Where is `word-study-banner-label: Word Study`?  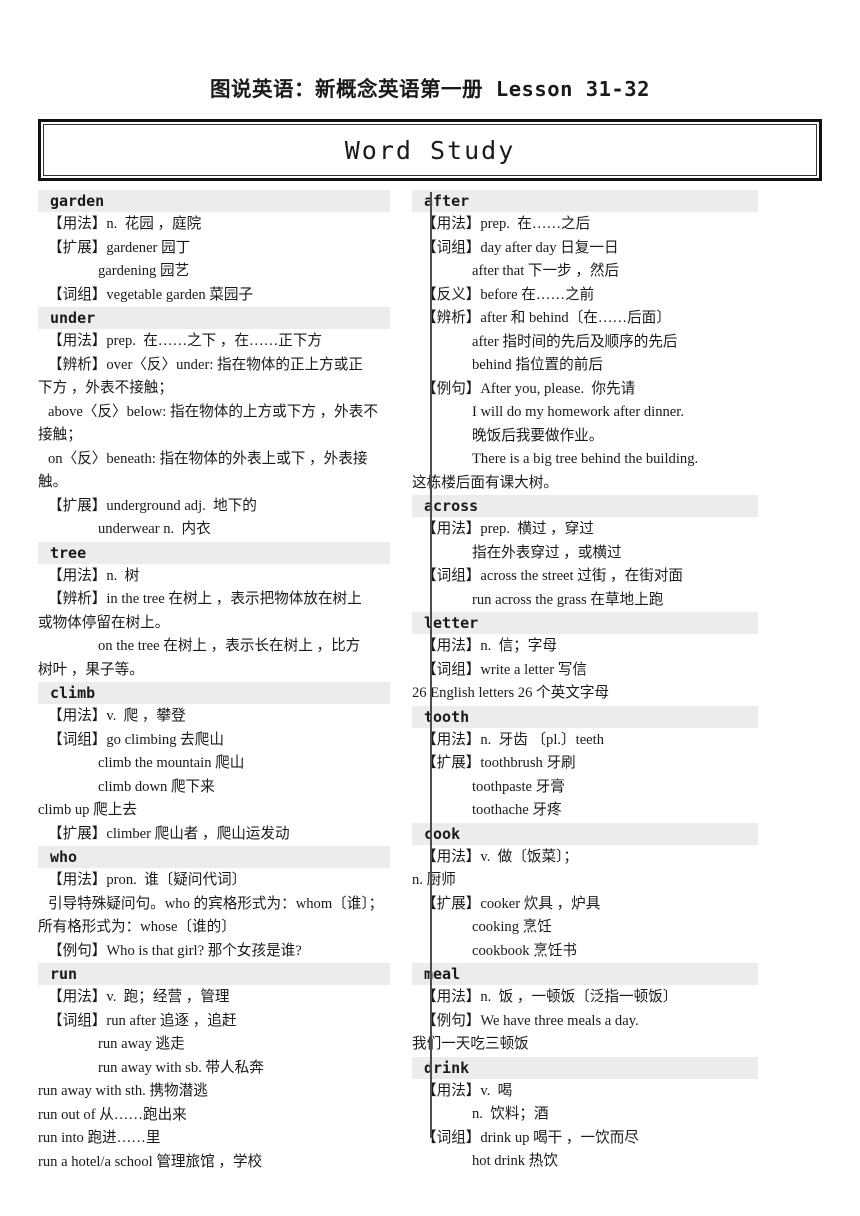 word-study-banner-label: Word Study is located at coordinates (430, 150).